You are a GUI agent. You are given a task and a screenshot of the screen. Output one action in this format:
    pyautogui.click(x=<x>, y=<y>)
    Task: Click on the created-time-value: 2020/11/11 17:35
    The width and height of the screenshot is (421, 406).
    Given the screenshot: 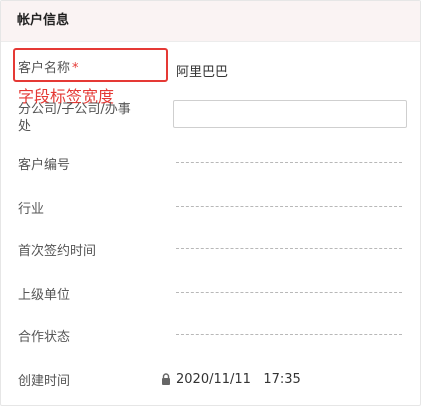 What is the action you would take?
    pyautogui.click(x=238, y=379)
    